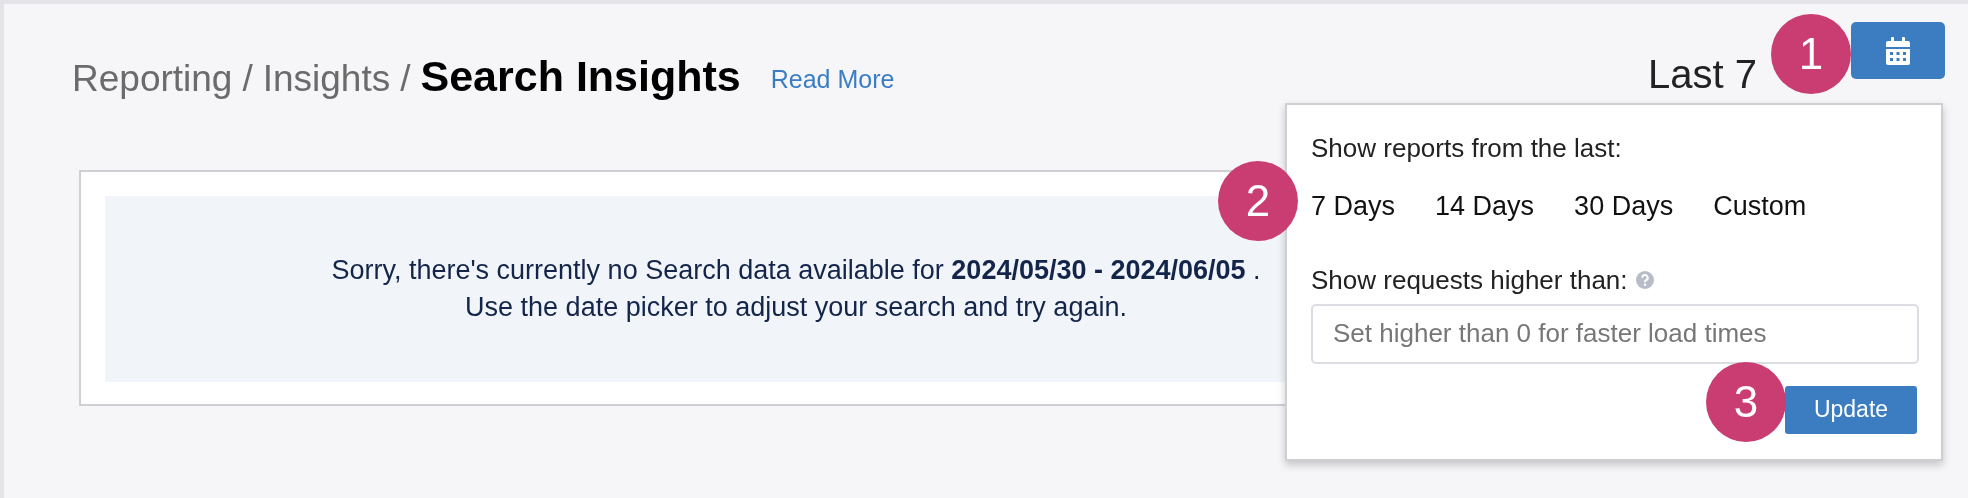 This screenshot has height=498, width=1968. I want to click on threshold-label: Show requests higher than:, so click(1469, 280).